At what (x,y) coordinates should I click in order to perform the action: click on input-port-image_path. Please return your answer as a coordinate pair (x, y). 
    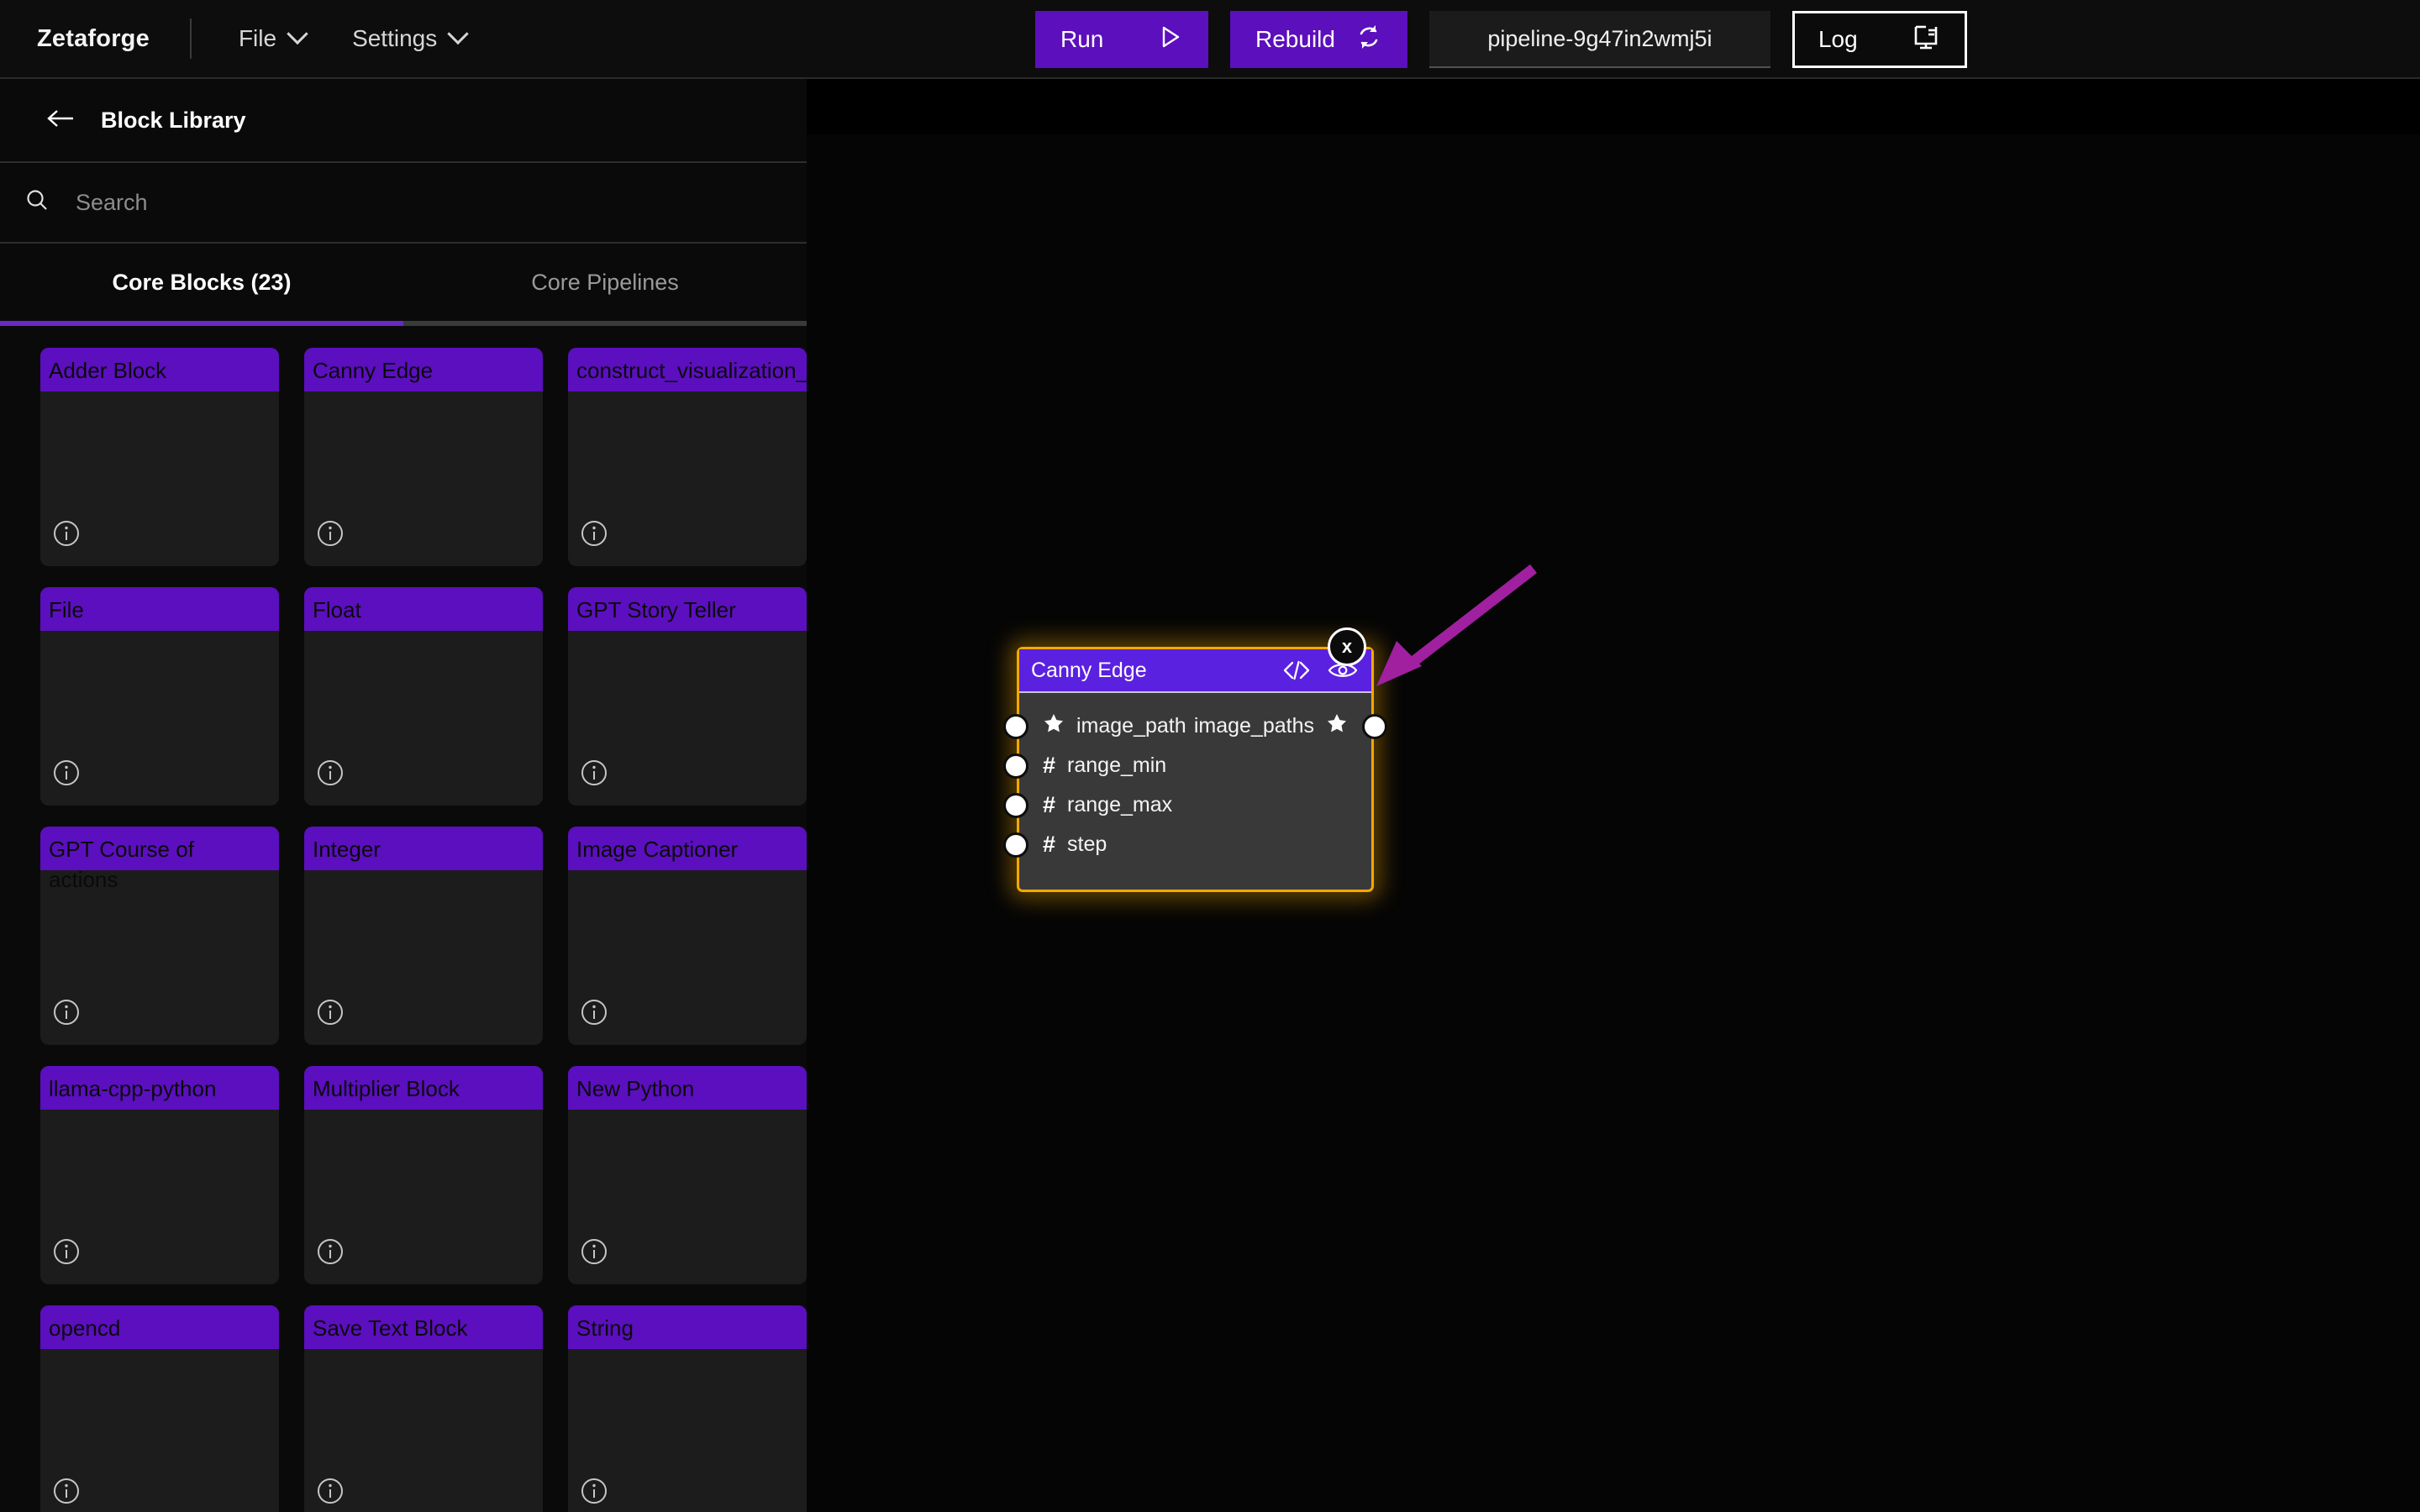
    Looking at the image, I should click on (1016, 726).